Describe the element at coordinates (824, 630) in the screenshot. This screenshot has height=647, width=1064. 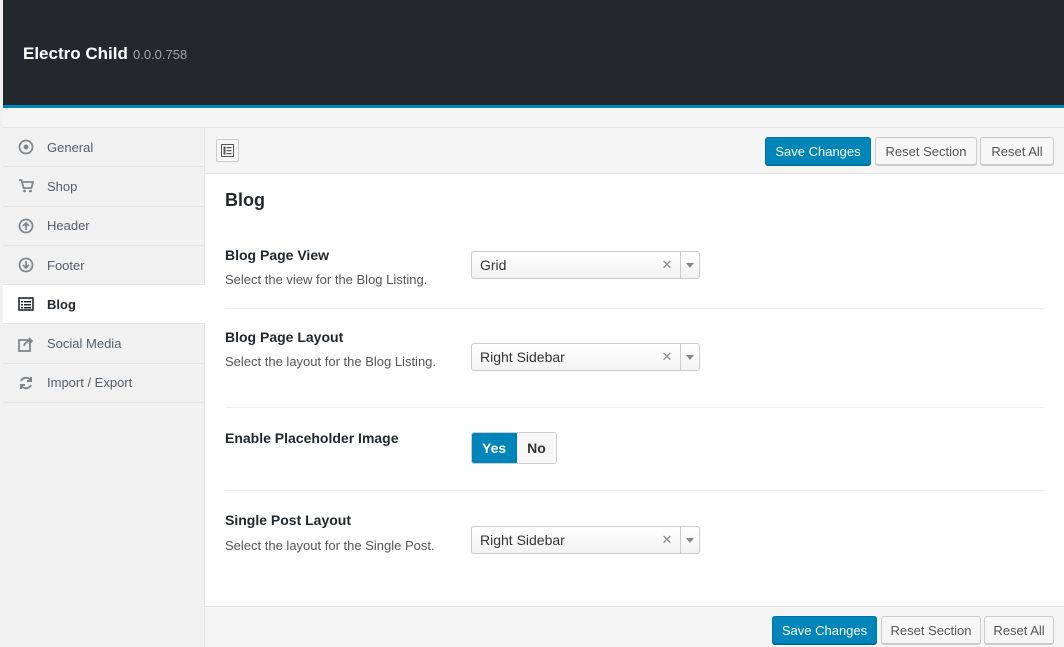
I see `save-changes-button-bottom: Save Changes` at that location.